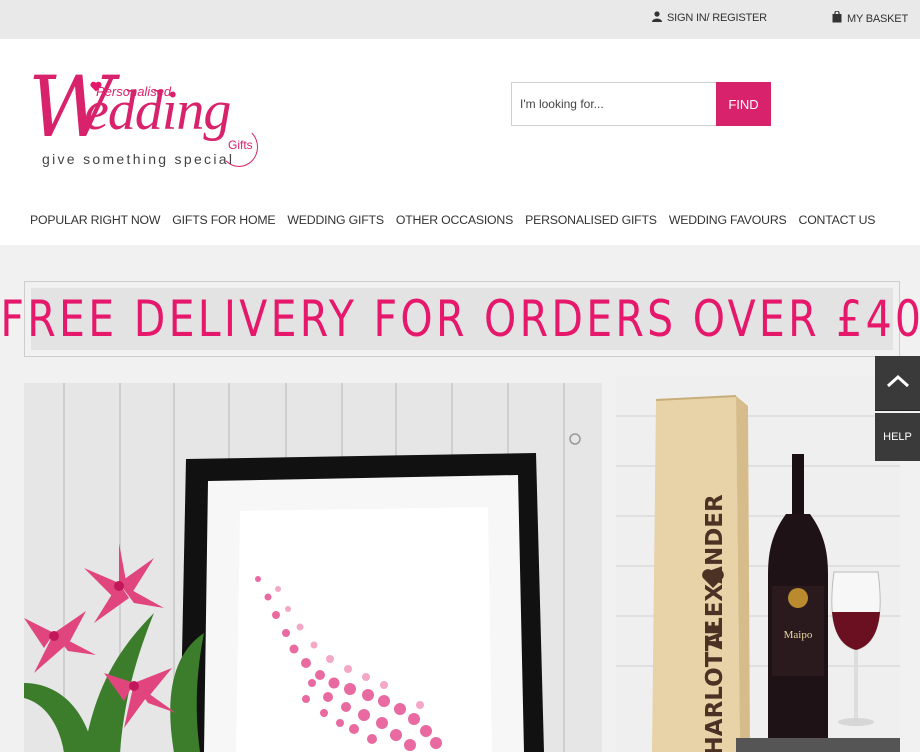 This screenshot has height=752, width=920. I want to click on nav-contact-us: CONTACT US, so click(837, 220).